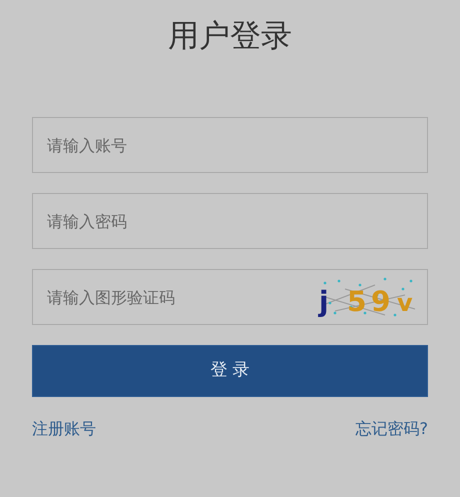 This screenshot has height=497, width=460. I want to click on captcha-field: 请输入图形验证码 j 5 9 v, so click(230, 297).